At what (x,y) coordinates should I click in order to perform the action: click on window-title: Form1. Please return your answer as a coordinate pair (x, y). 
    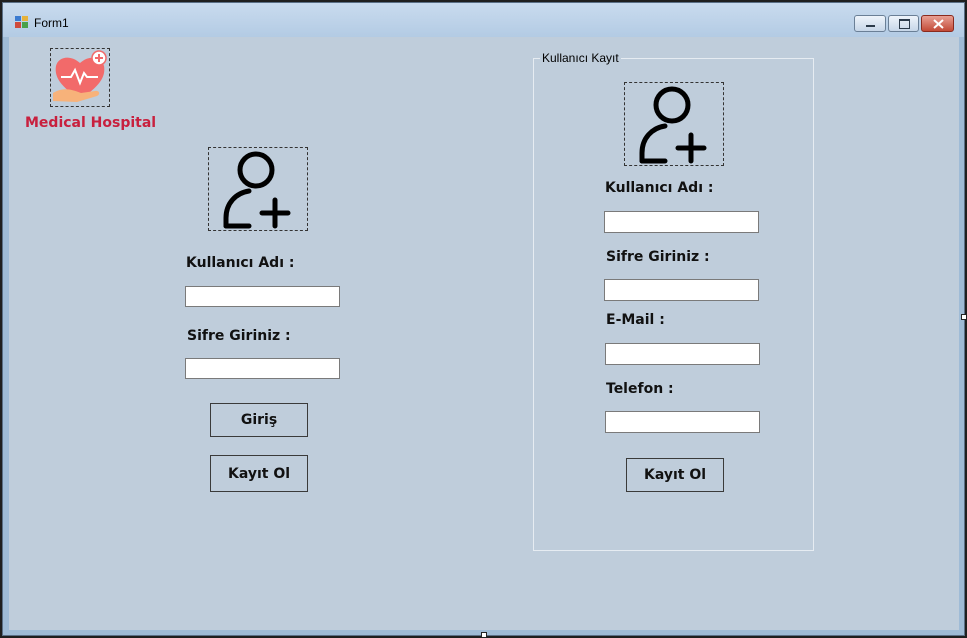
    Looking at the image, I should click on (51, 23).